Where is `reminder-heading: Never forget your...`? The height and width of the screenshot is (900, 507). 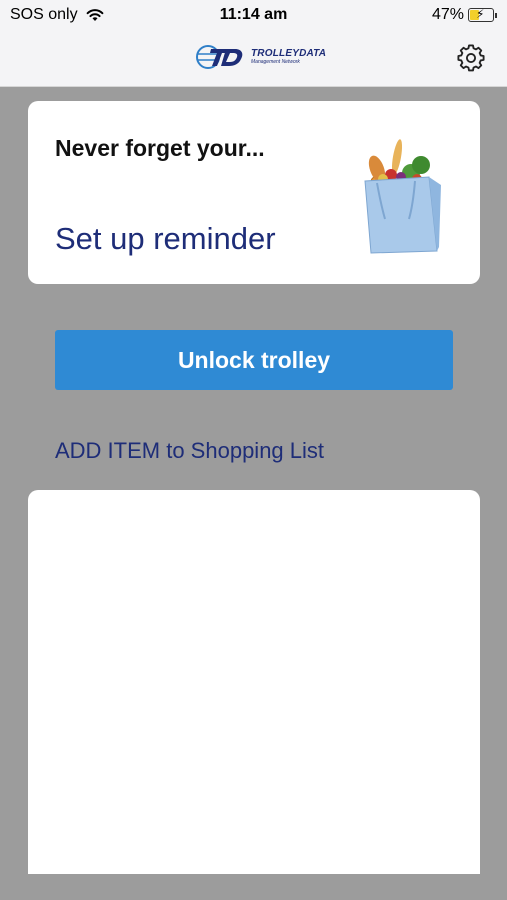
reminder-heading: Never forget your... is located at coordinates (160, 148).